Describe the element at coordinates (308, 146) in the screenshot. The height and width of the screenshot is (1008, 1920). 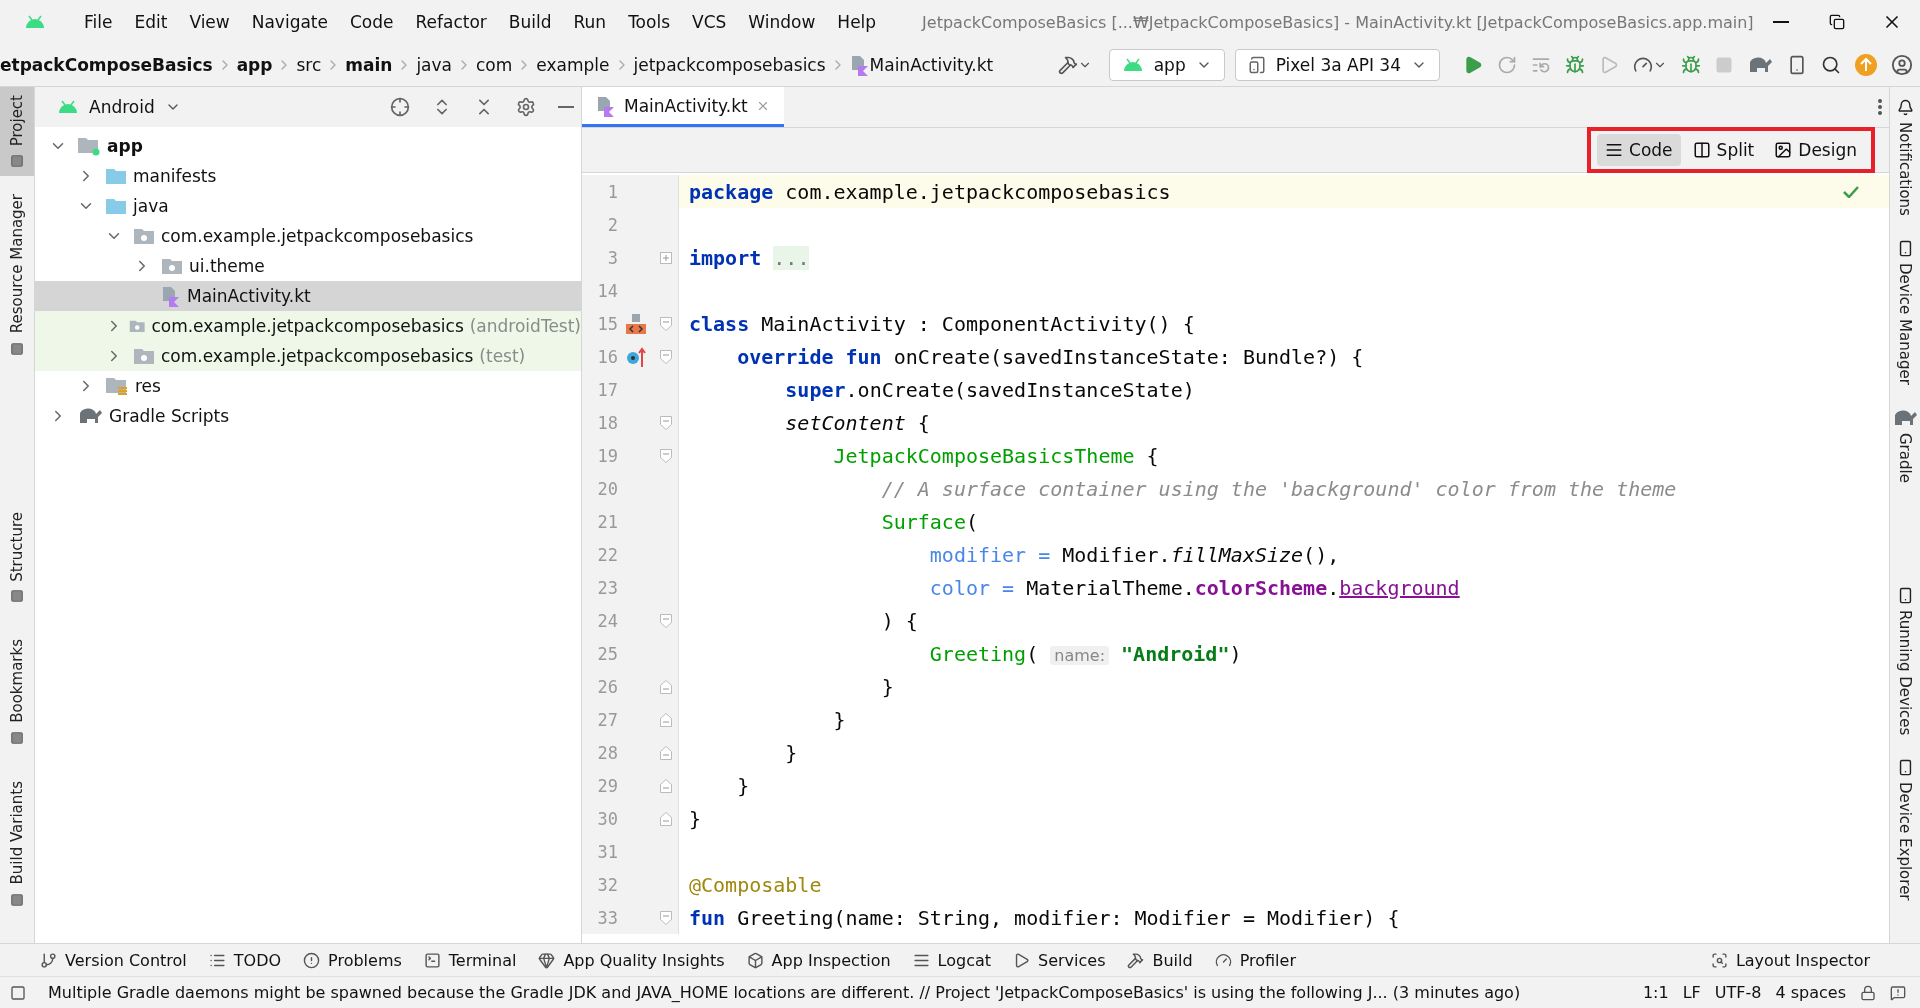
I see `tree-row: app` at that location.